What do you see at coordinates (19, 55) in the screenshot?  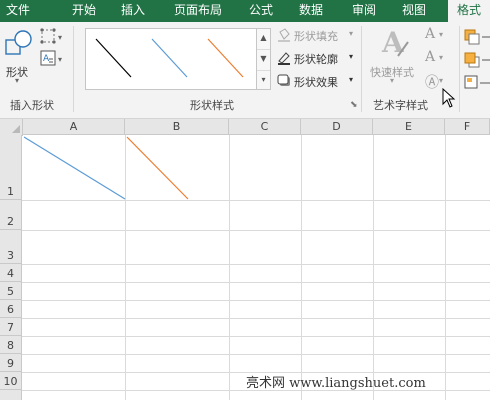 I see `shapes-button: 形状 ▾` at bounding box center [19, 55].